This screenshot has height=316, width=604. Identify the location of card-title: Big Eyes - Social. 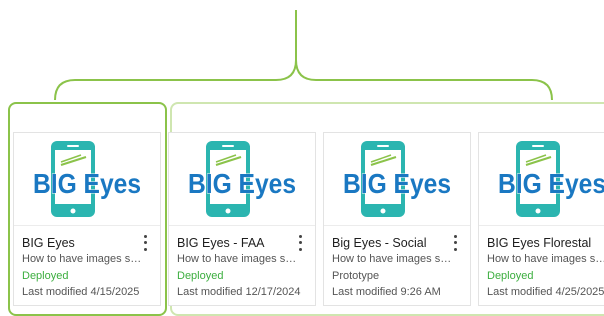
(389, 243).